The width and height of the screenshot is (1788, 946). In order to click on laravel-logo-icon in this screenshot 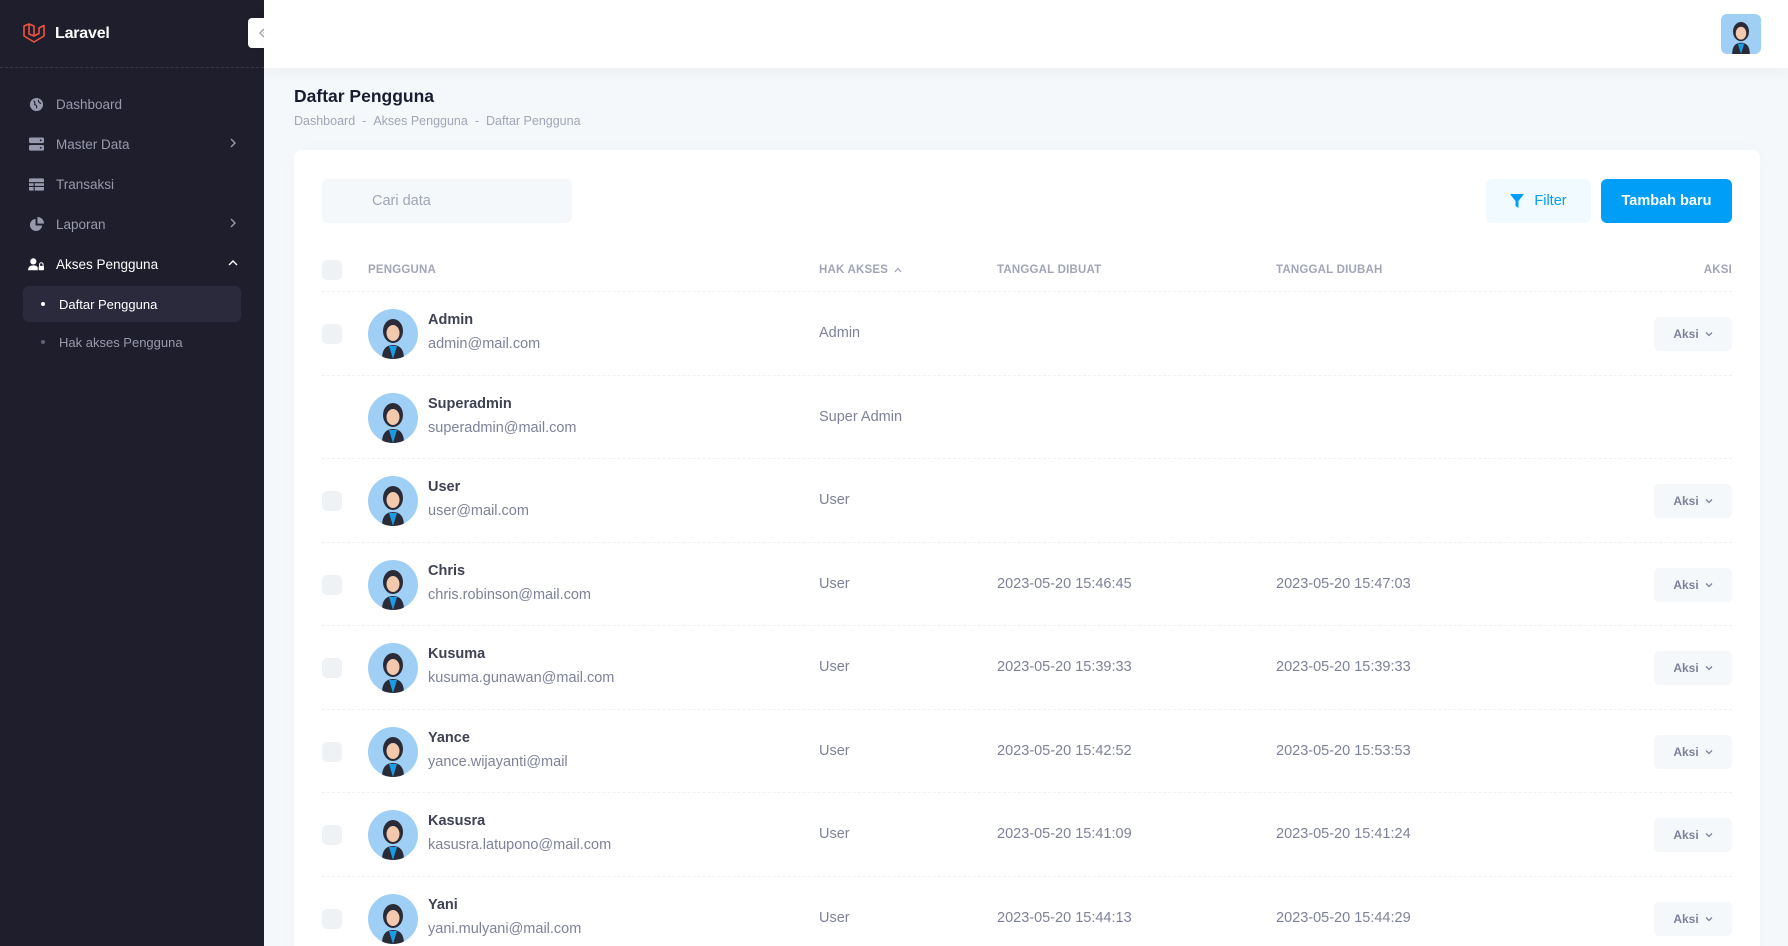, I will do `click(34, 34)`.